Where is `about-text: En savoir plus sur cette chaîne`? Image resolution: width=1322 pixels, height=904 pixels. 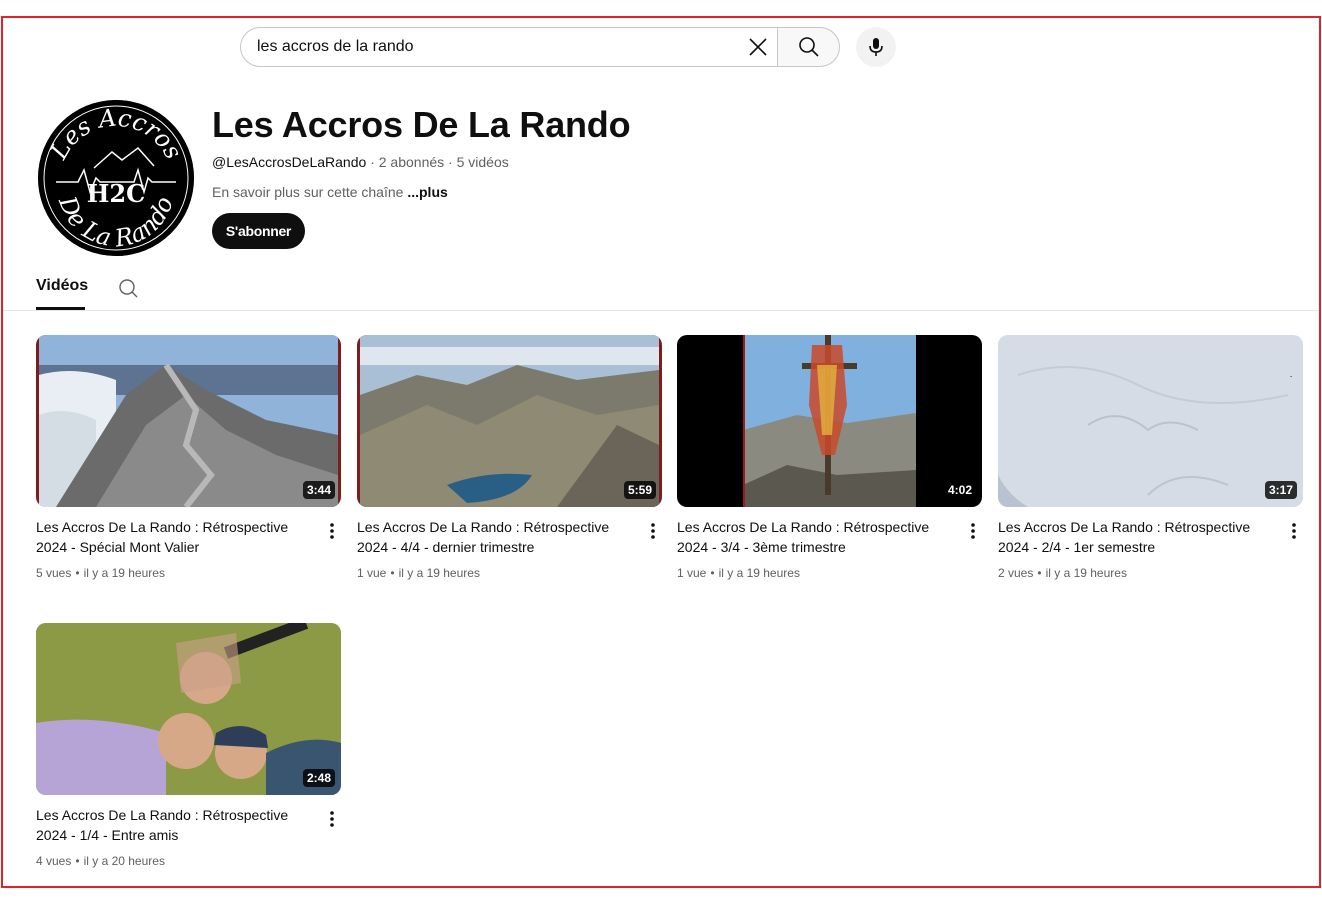 about-text: En savoir plus sur cette chaîne is located at coordinates (310, 192).